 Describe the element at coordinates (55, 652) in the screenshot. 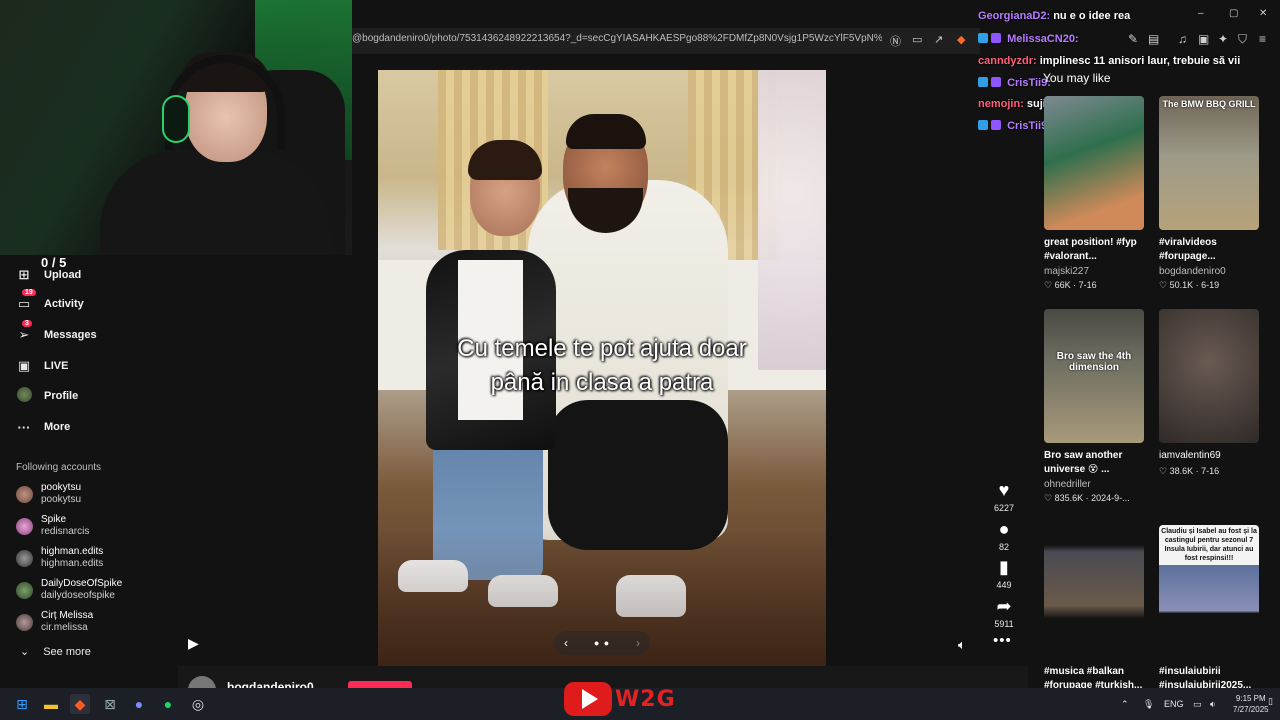

I see `see-more-button: ⌄ See more` at that location.